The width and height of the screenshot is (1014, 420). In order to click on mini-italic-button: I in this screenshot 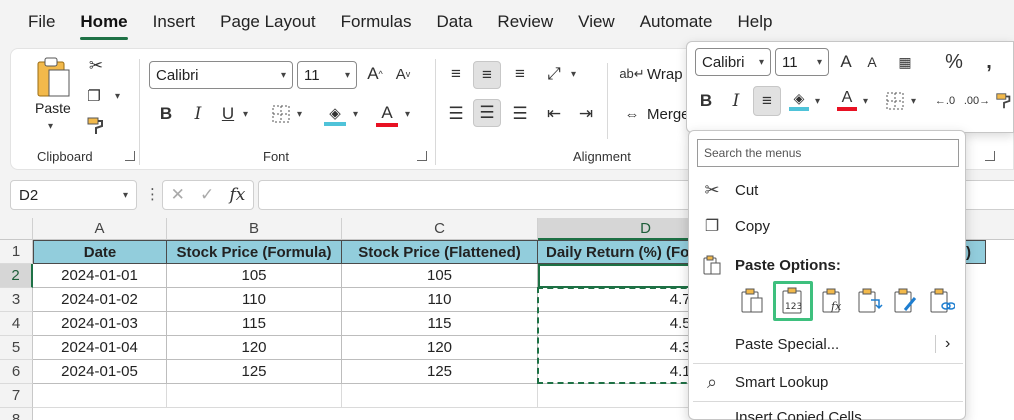, I will do `click(736, 101)`.